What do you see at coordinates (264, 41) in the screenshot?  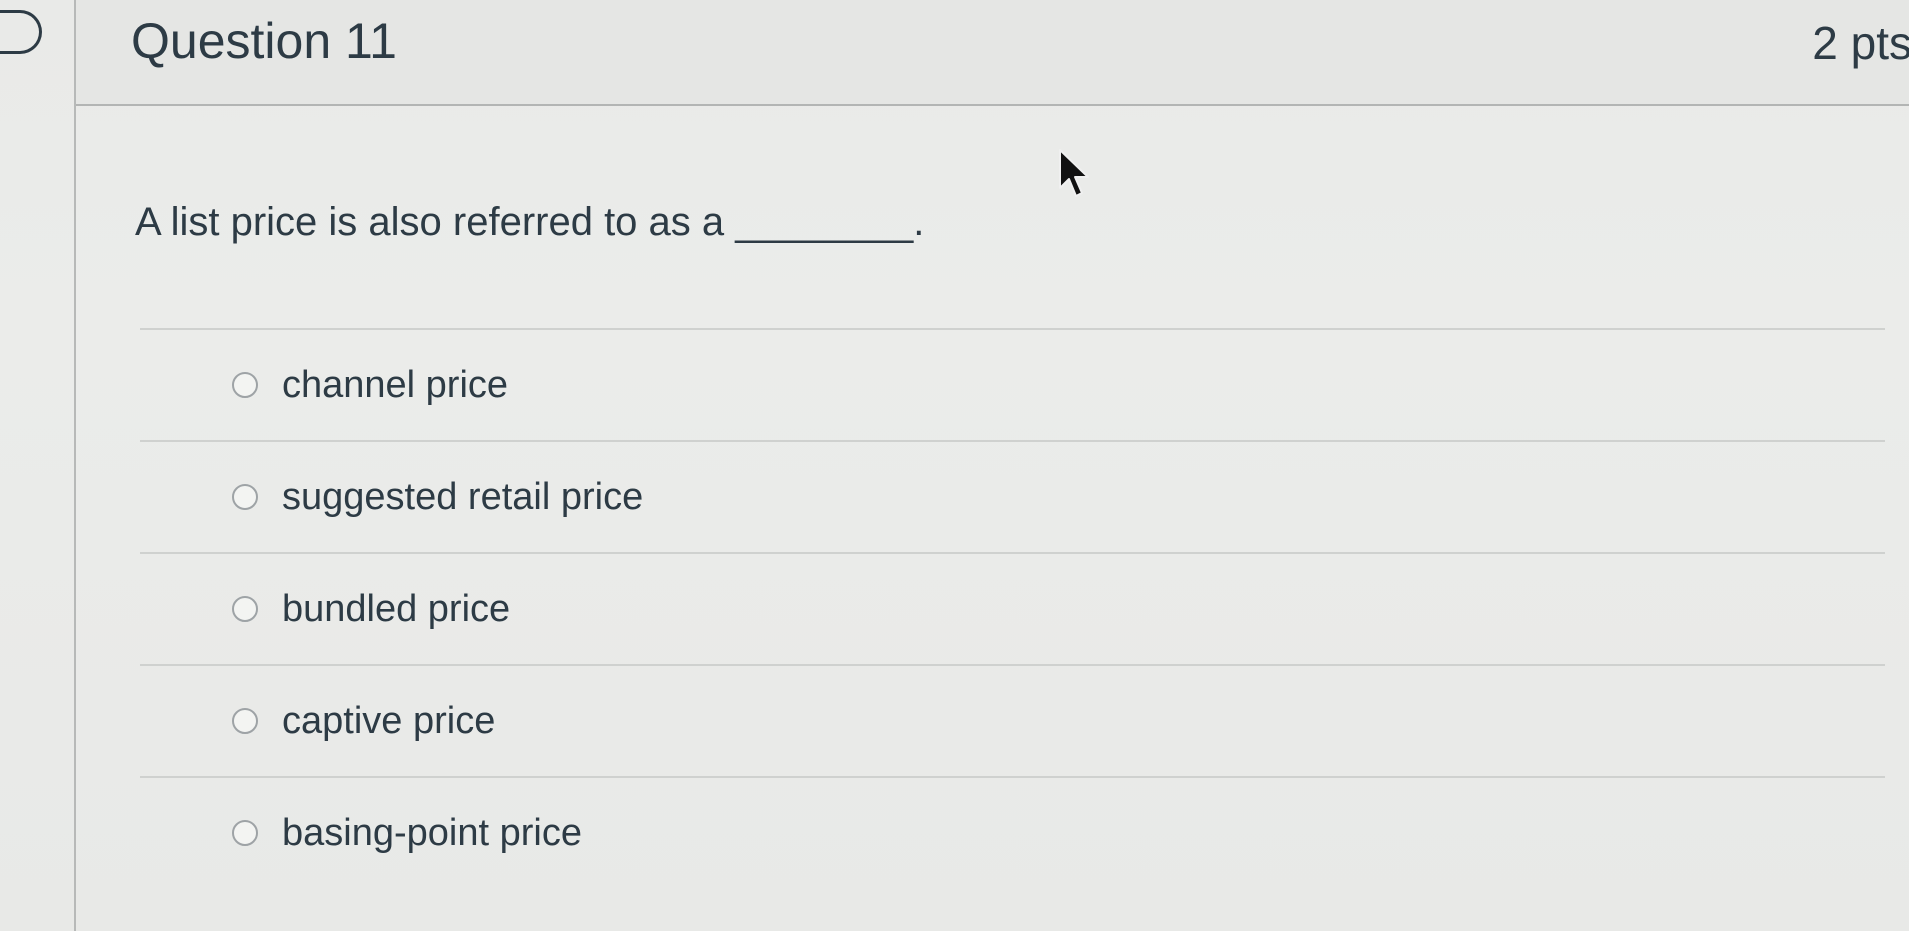 I see `question-title: Question 11` at bounding box center [264, 41].